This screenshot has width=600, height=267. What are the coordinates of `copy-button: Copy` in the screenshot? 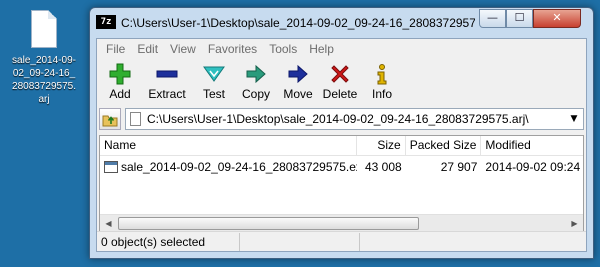 It's located at (256, 79).